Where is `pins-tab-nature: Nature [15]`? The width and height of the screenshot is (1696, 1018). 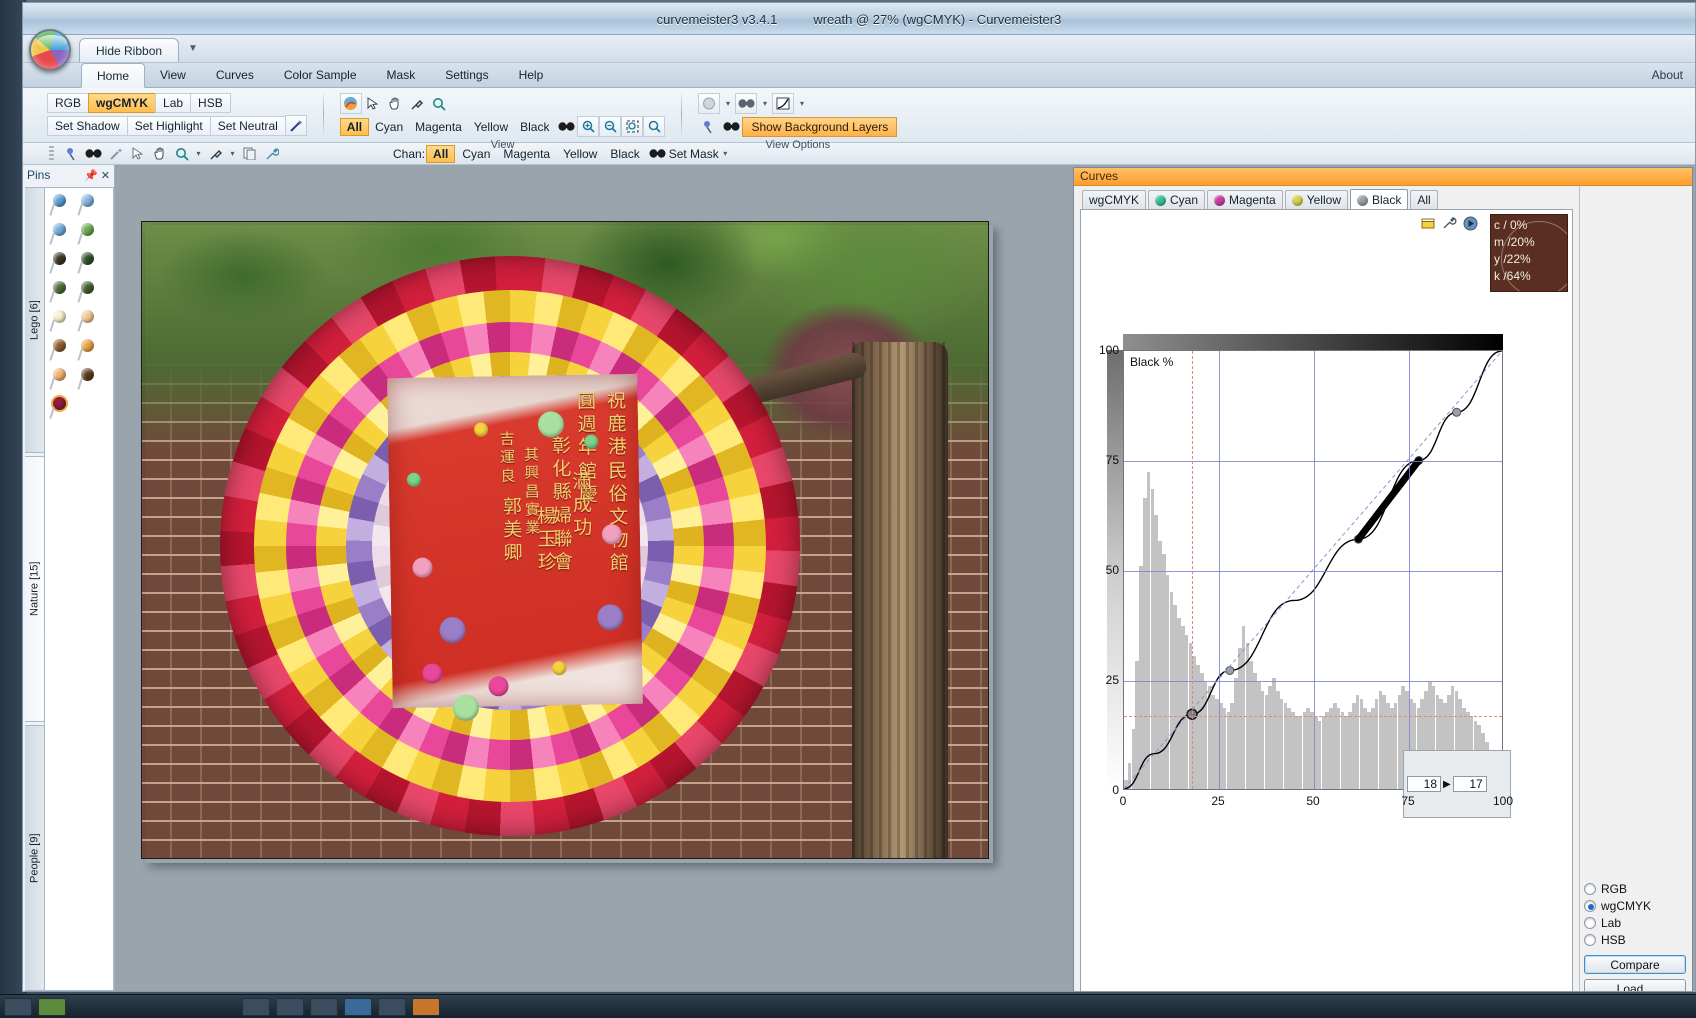 pins-tab-nature: Nature [15] is located at coordinates (35, 589).